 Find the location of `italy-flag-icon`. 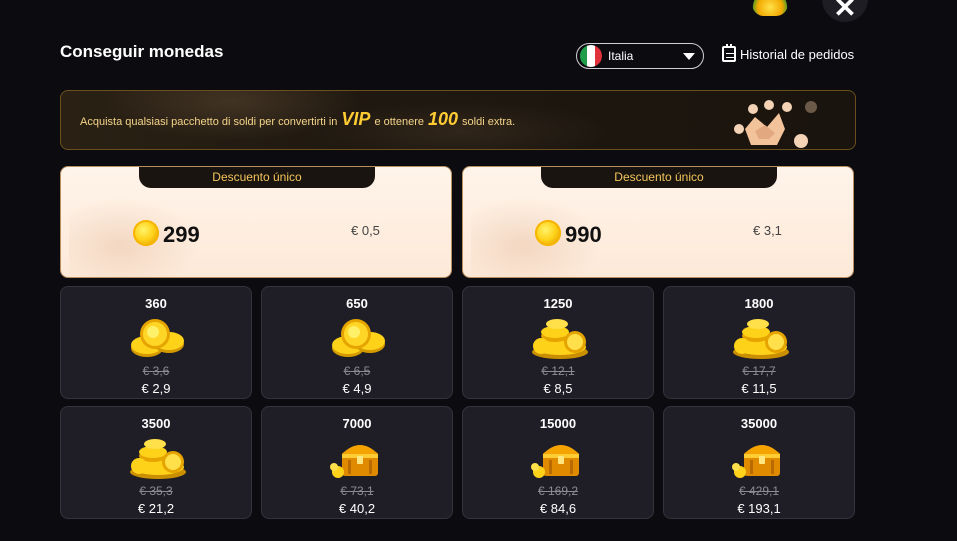

italy-flag-icon is located at coordinates (591, 56).